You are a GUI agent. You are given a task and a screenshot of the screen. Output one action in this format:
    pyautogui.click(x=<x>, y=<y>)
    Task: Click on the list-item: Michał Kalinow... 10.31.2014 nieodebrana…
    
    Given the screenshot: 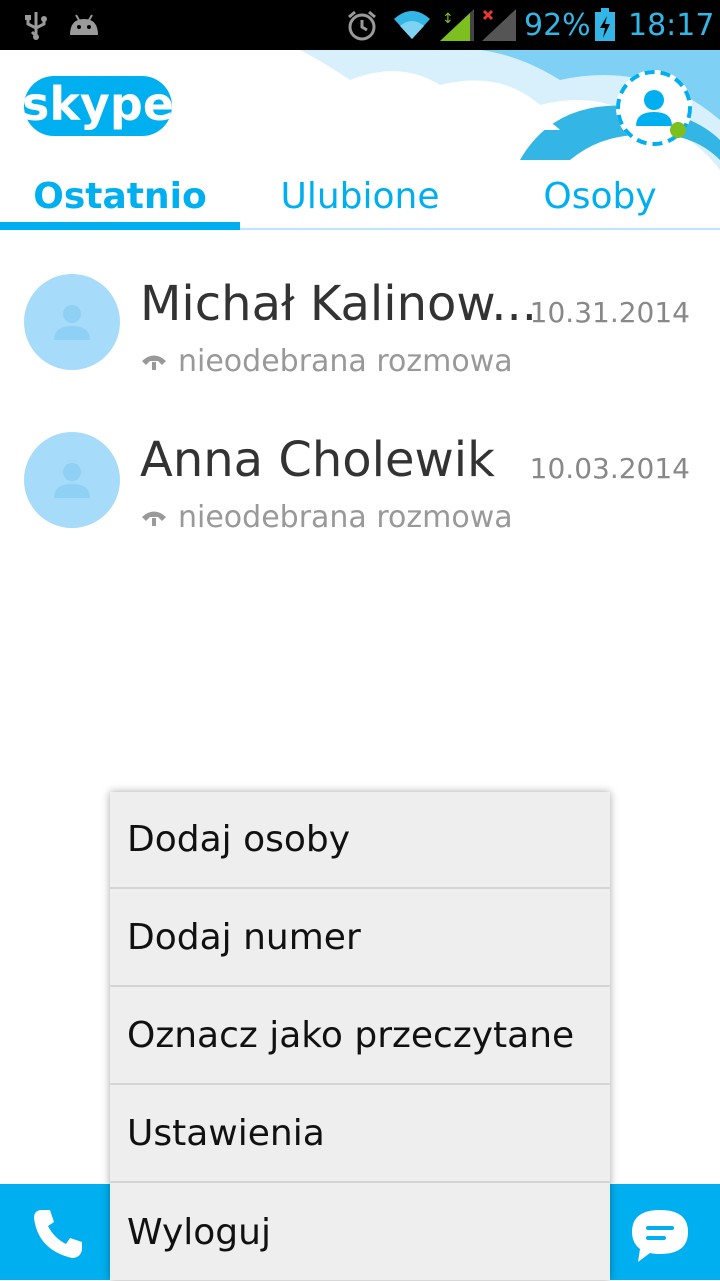 What is the action you would take?
    pyautogui.click(x=360, y=333)
    